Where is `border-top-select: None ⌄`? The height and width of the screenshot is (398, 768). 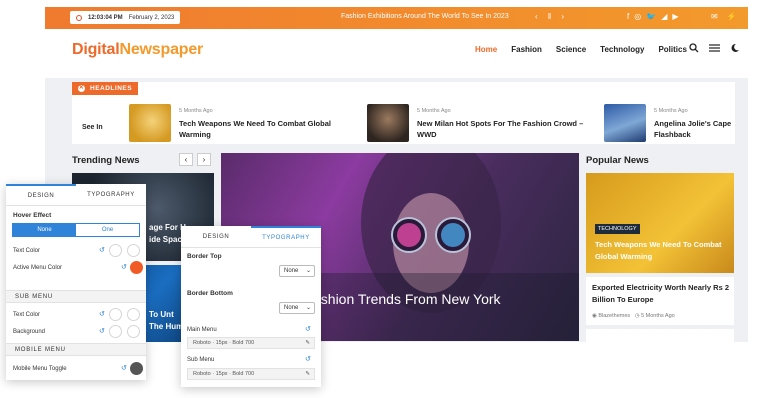
border-top-select: None ⌄ is located at coordinates (297, 271).